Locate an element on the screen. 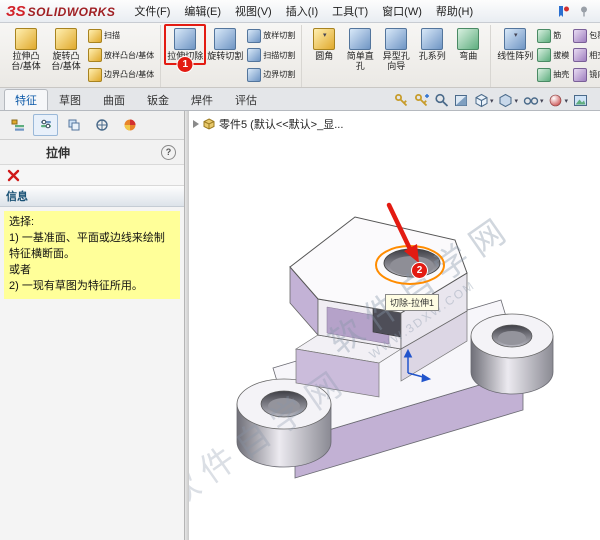 The height and width of the screenshot is (540, 600). ribbon-group-pattern: 线性阵列 筋 拔模 抽壳 包覆 相交 is located at coordinates (545, 56).